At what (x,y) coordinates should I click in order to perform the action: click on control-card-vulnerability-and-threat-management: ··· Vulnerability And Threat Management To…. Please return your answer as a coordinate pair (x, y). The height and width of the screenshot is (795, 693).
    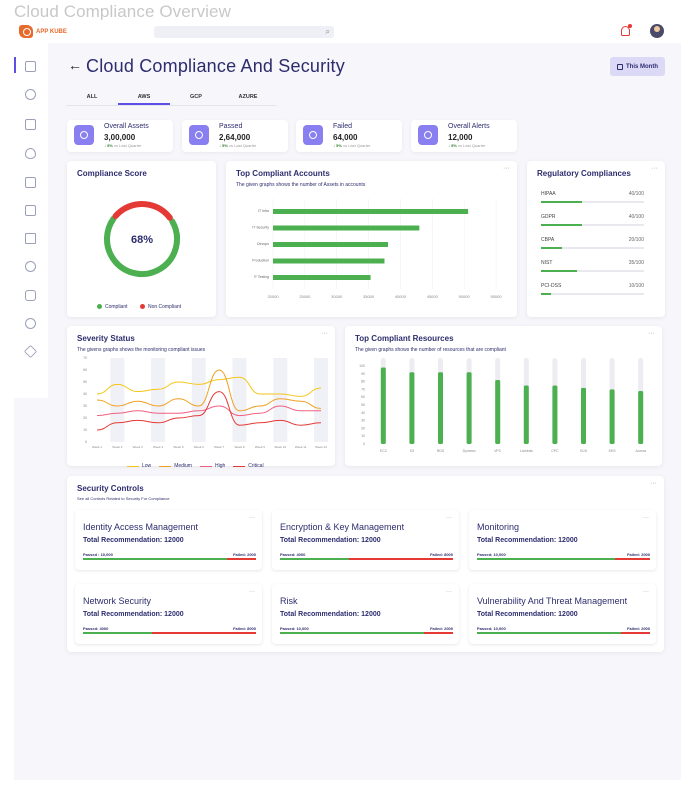
    Looking at the image, I should click on (562, 614).